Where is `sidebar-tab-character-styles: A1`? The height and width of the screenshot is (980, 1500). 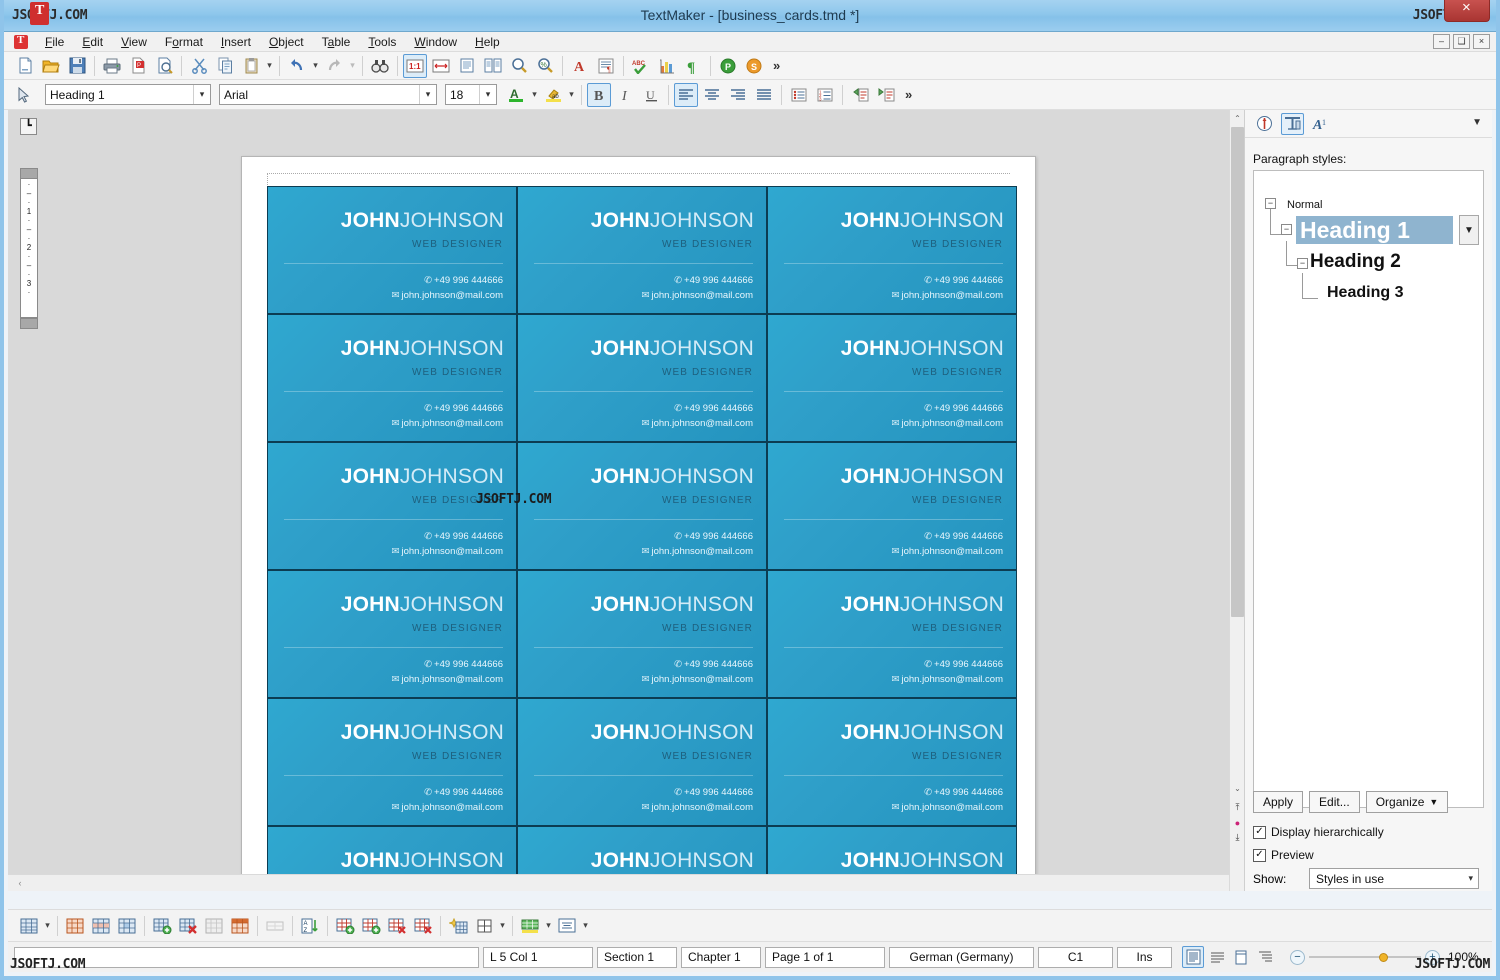 sidebar-tab-character-styles: A1 is located at coordinates (1320, 124).